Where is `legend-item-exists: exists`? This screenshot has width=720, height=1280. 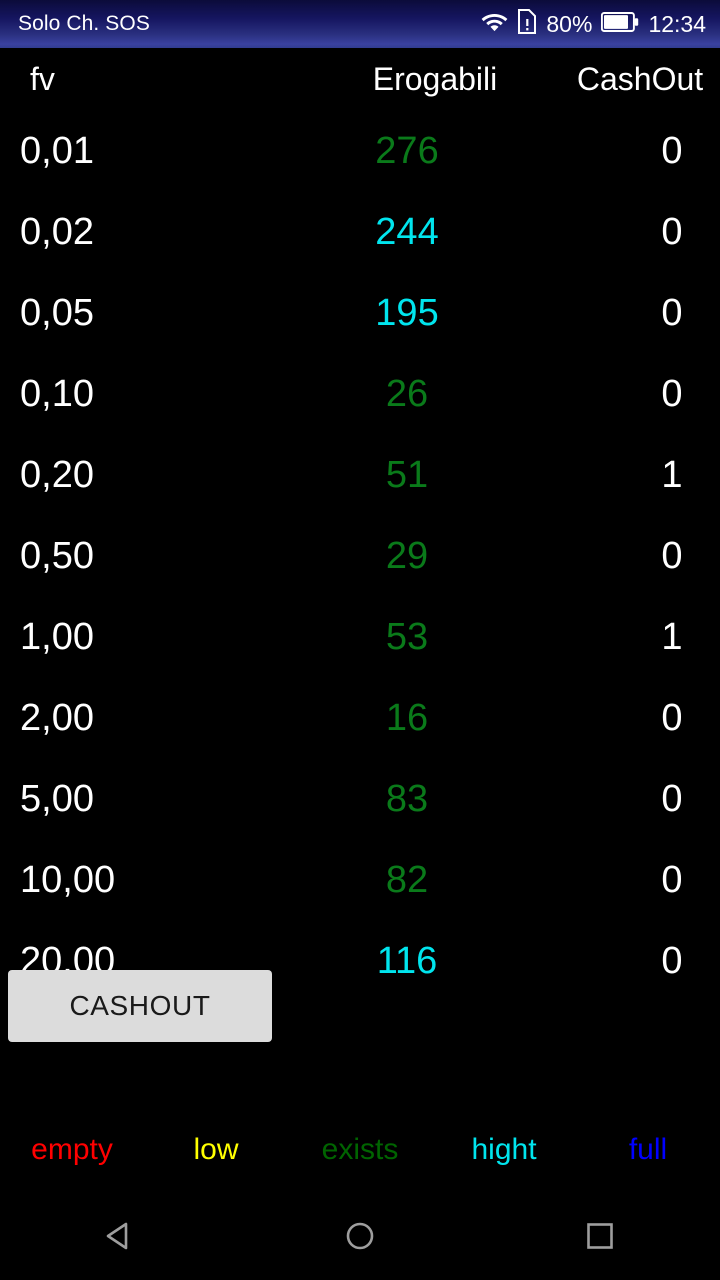
legend-item-exists: exists is located at coordinates (360, 1149).